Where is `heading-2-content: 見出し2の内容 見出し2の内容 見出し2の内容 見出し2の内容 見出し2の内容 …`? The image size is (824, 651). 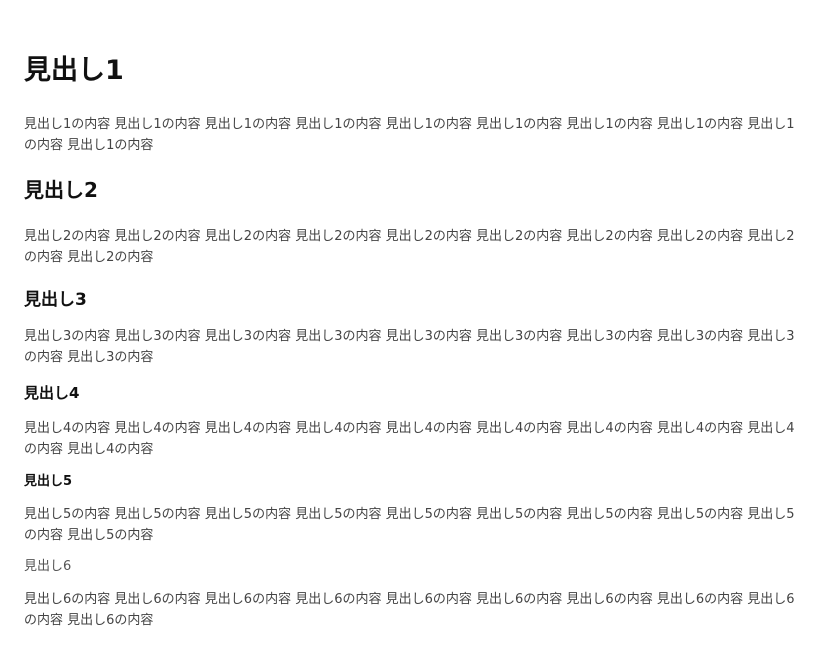
heading-2-content: 見出し2の内容 見出し2の内容 見出し2の内容 見出し2の内容 見出し2の内容 … is located at coordinates (409, 247).